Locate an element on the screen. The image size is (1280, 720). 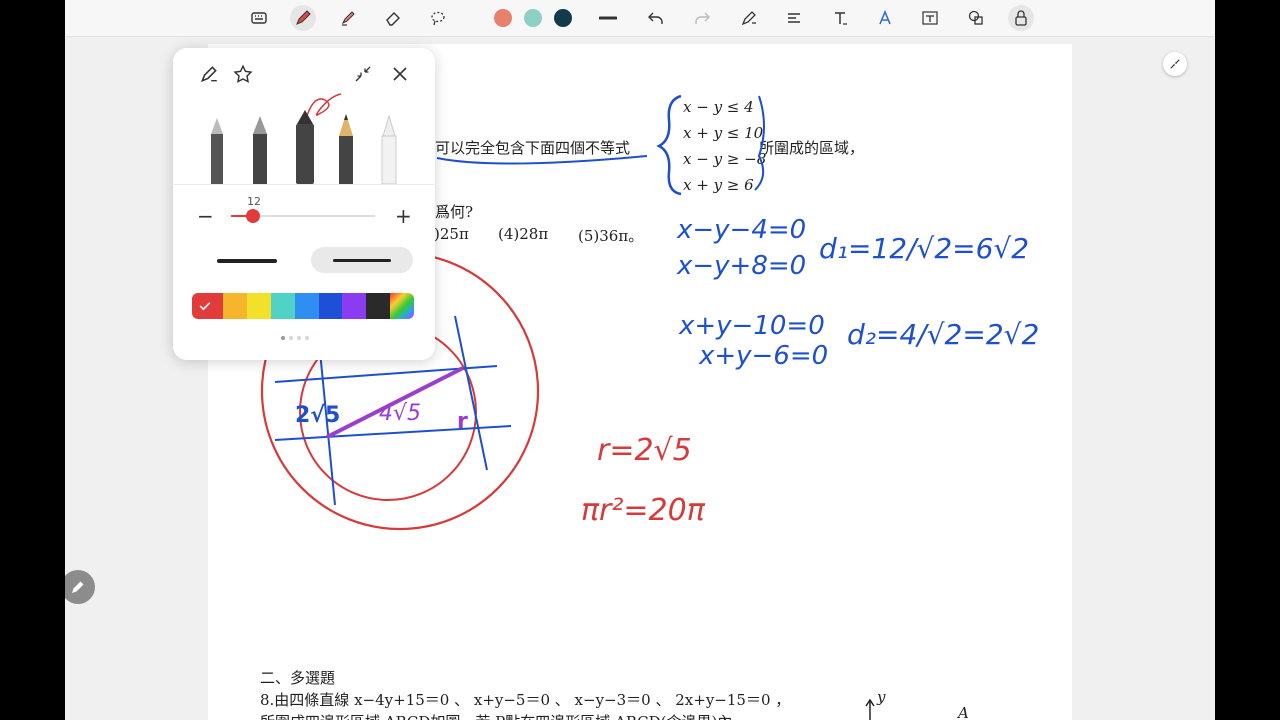
color-swatch-coral is located at coordinates (503, 18).